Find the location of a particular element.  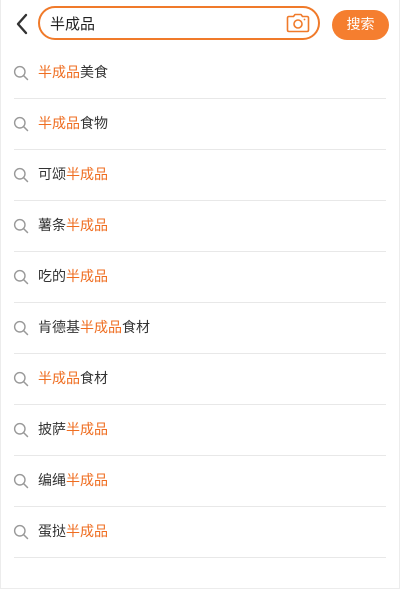

suggestion-text: 编绳半成品 is located at coordinates (73, 481).